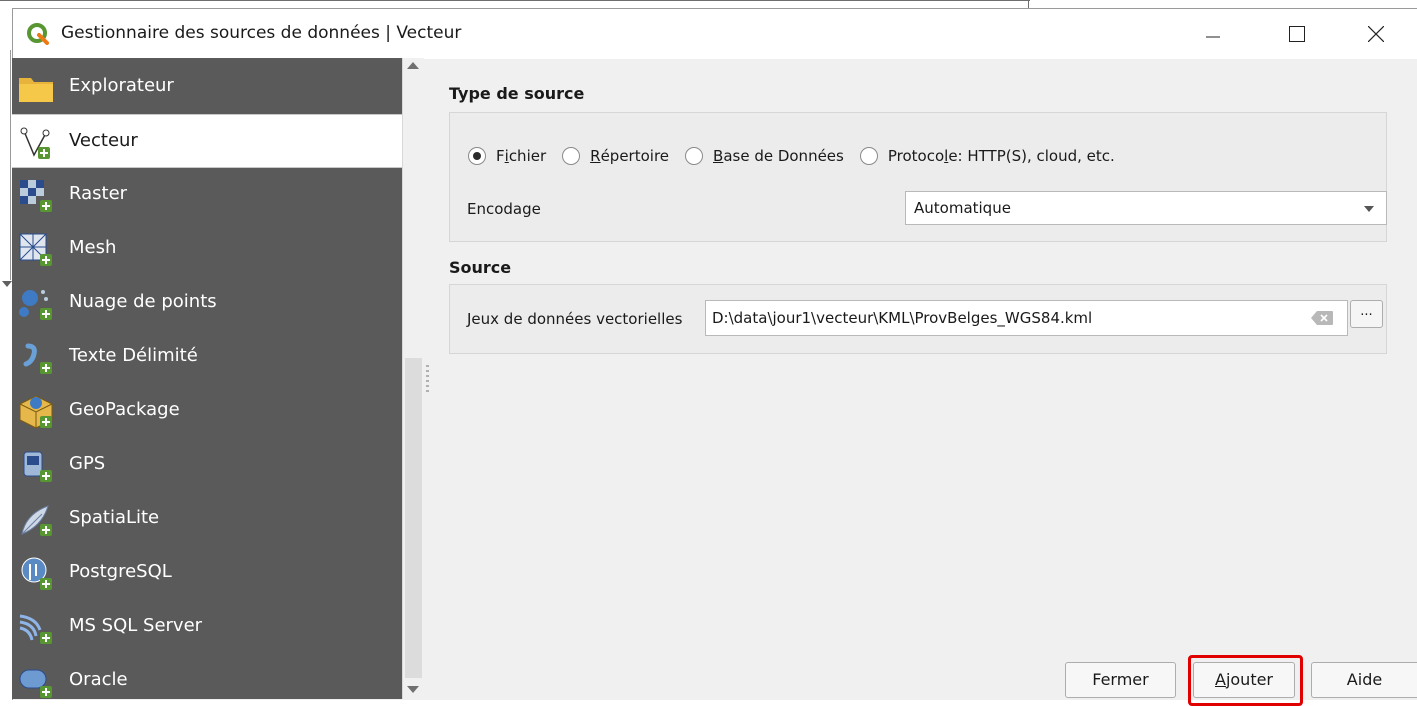 This screenshot has height=706, width=1417. I want to click on sidebar-item-label: Oracle, so click(98, 679).